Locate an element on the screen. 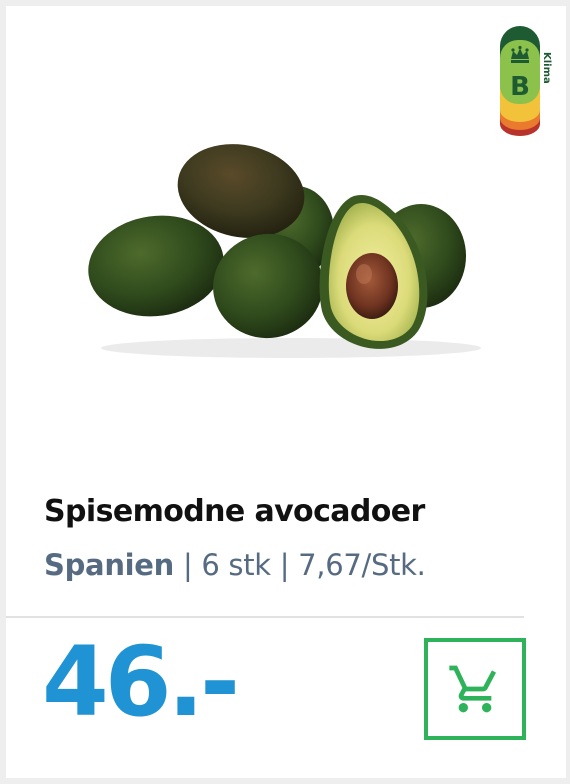 The width and height of the screenshot is (570, 784). product-quantity: 6 stk is located at coordinates (236, 565).